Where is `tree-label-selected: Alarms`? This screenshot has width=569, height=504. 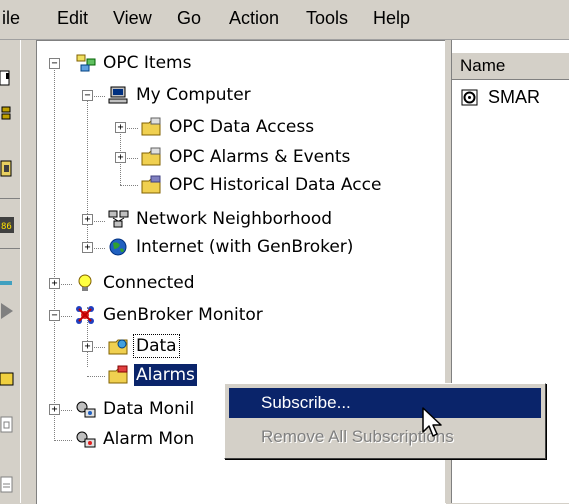 tree-label-selected: Alarms is located at coordinates (165, 375).